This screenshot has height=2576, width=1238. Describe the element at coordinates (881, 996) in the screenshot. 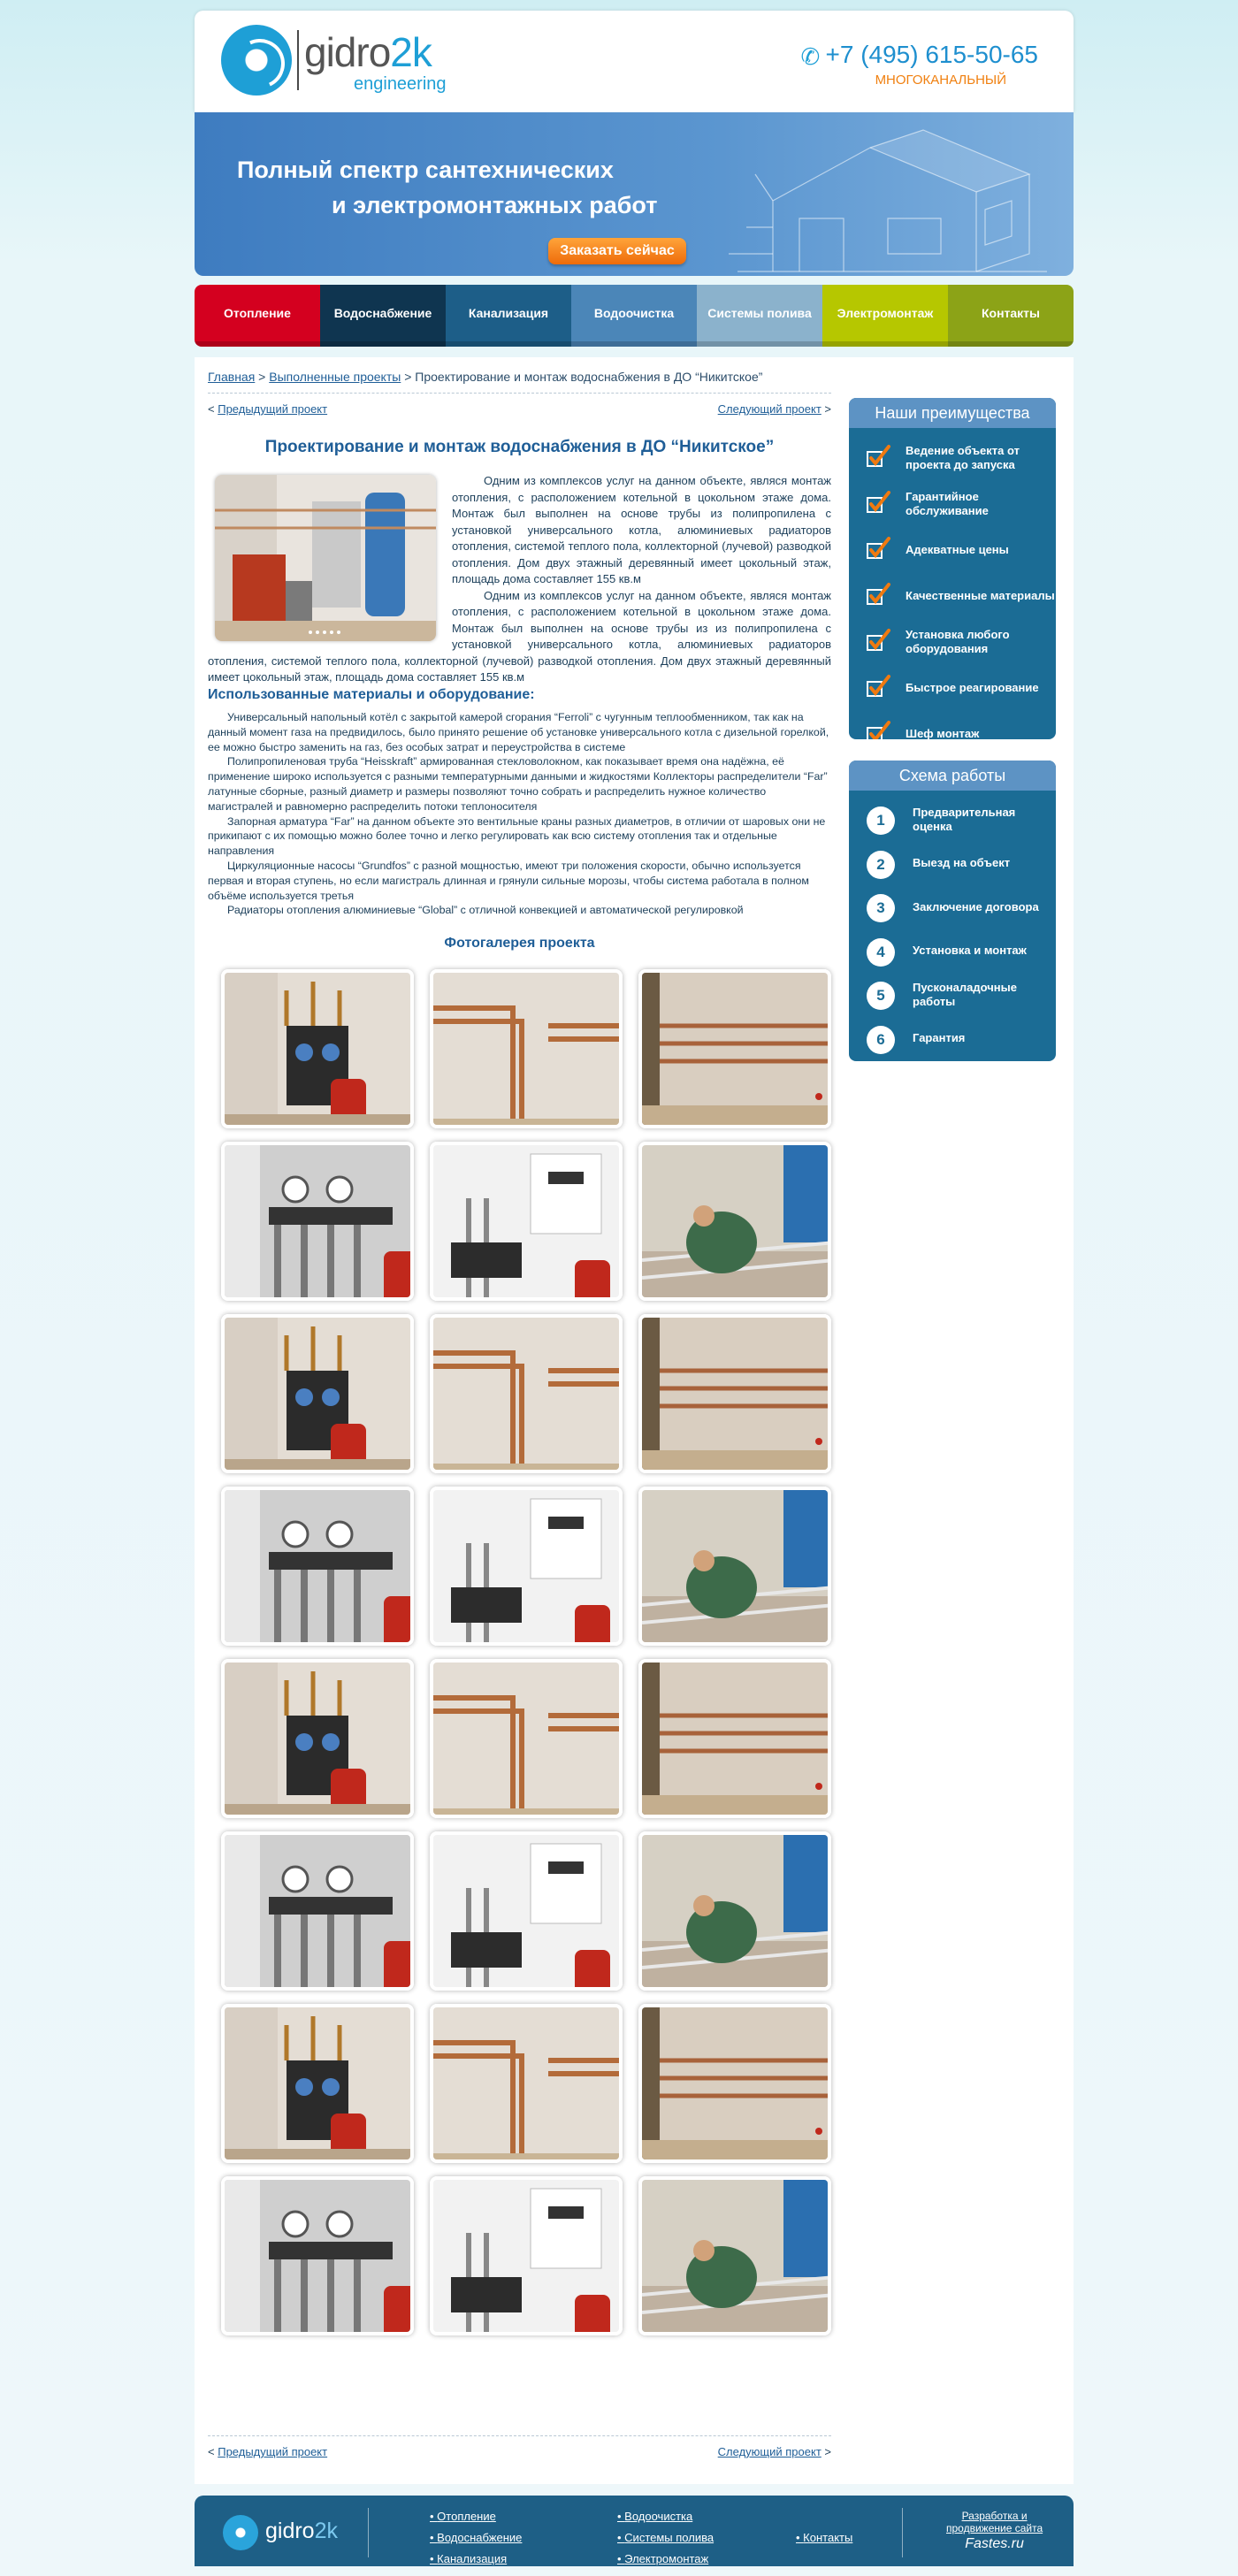

I see `step-number: 5` at that location.